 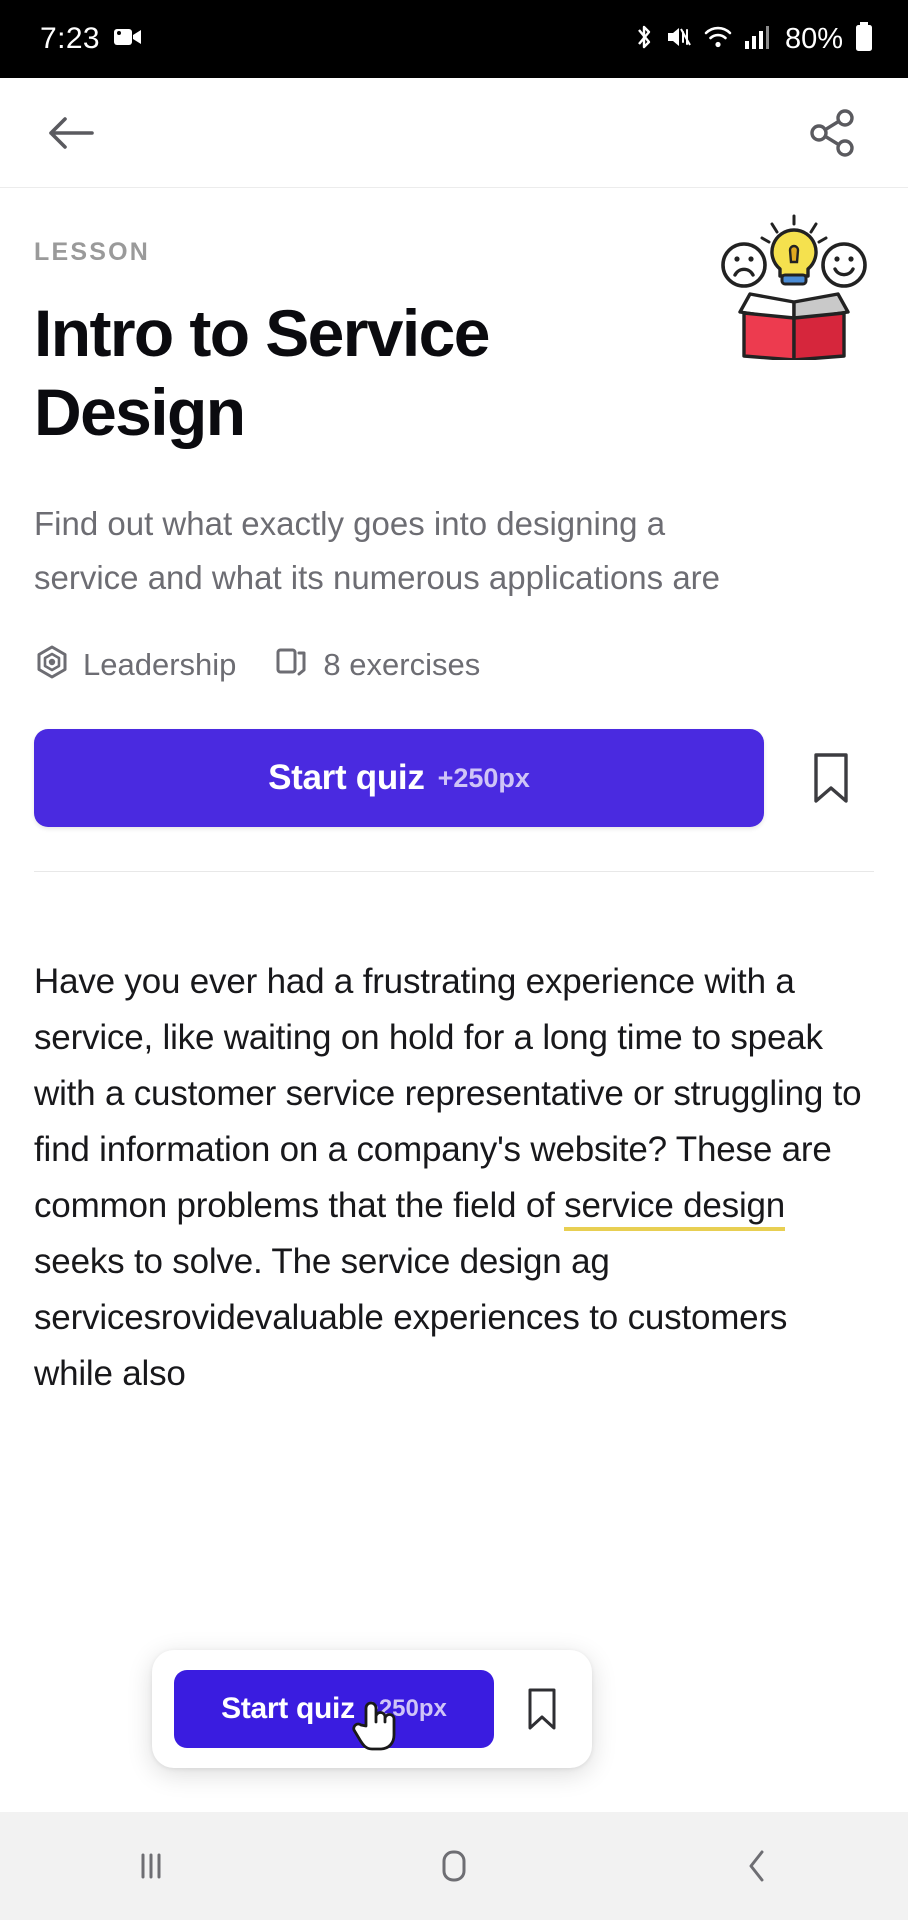 What do you see at coordinates (757, 1866) in the screenshot?
I see `nav-back-icon` at bounding box center [757, 1866].